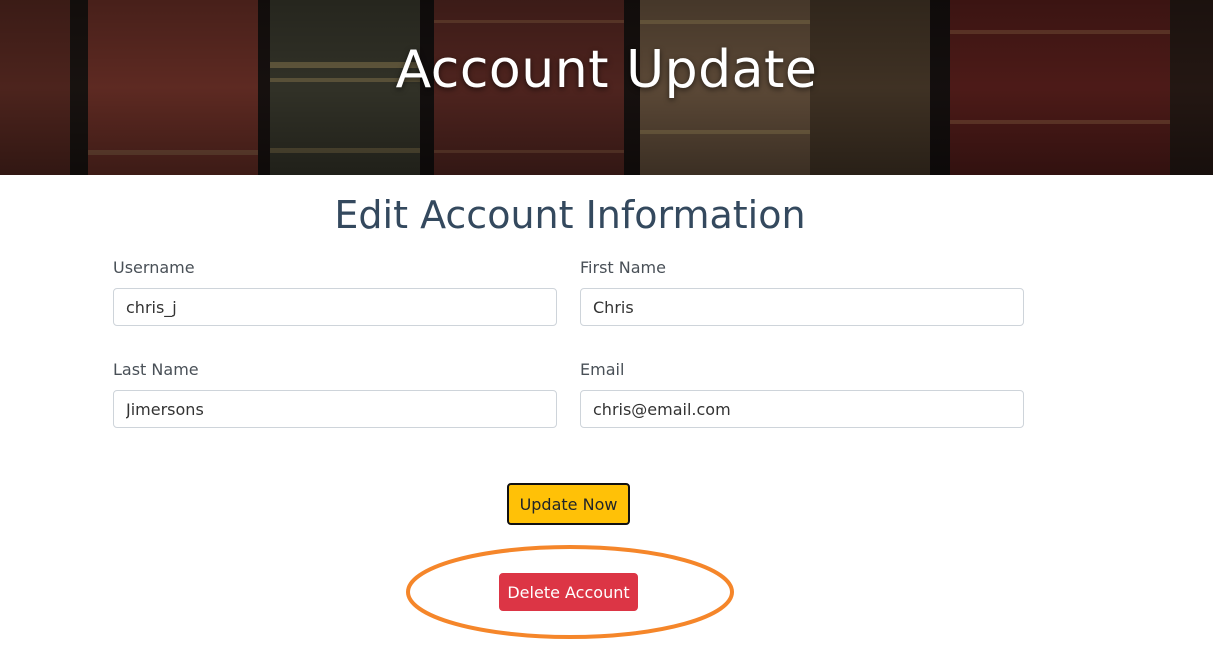 Image resolution: width=1213 pixels, height=647 pixels. Describe the element at coordinates (335, 409) in the screenshot. I see `last-name-input` at that location.